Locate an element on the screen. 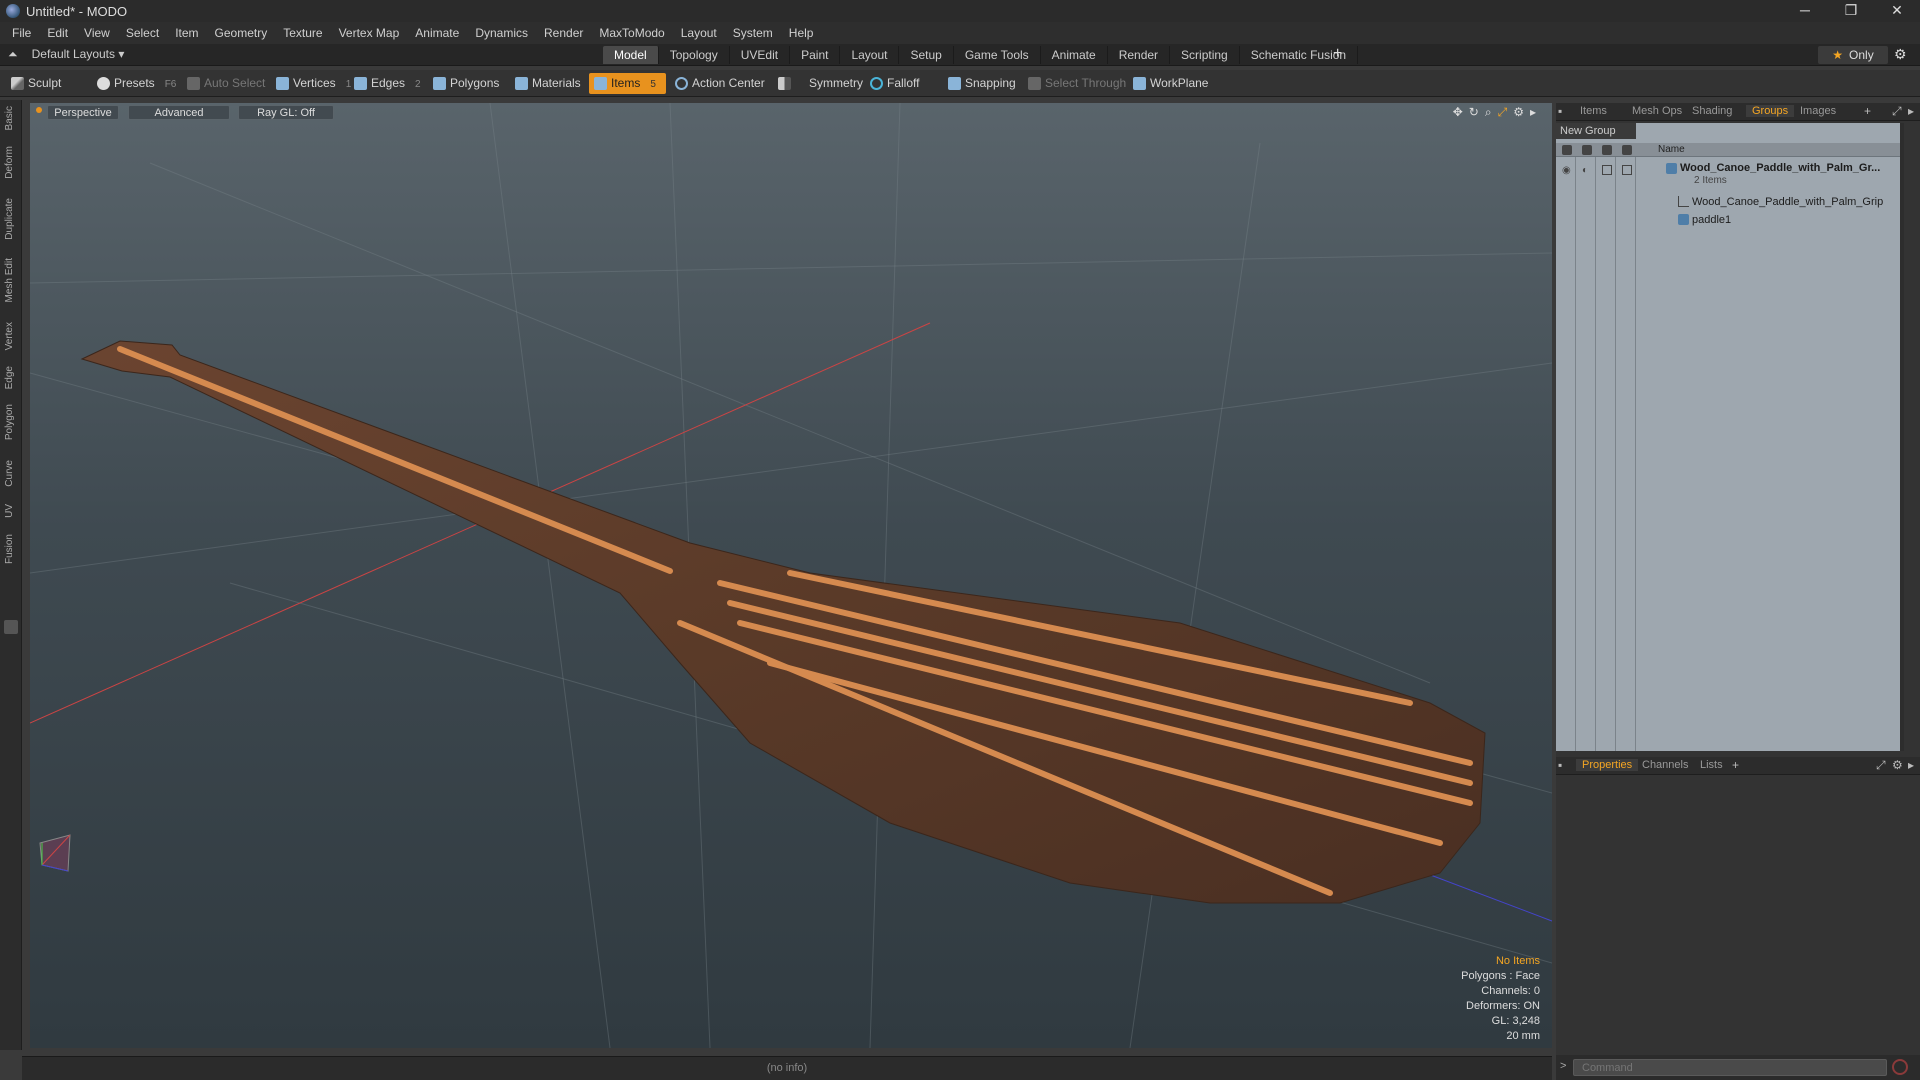 This screenshot has width=1920, height=1080. action-center-button: Action Center is located at coordinates (717, 83).